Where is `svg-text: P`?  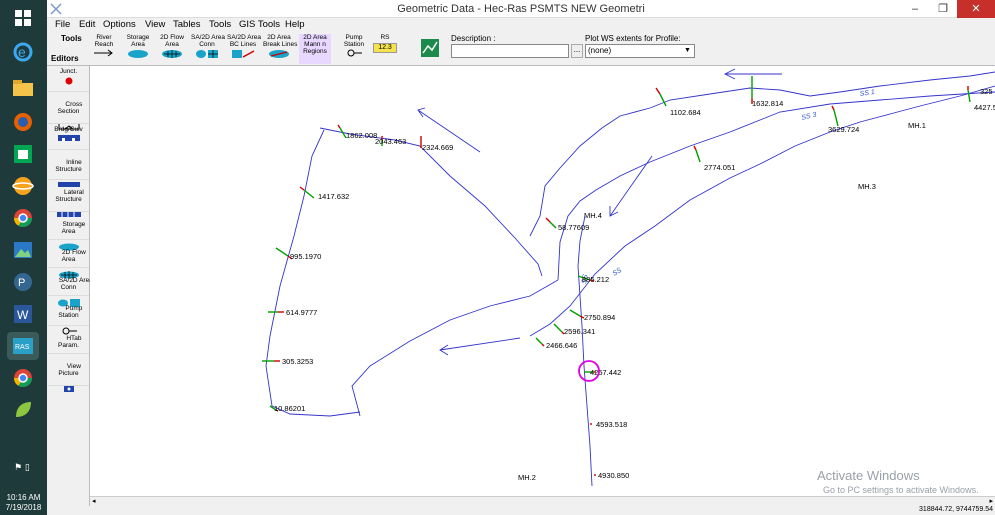
svg-text: P is located at coordinates (21, 283).